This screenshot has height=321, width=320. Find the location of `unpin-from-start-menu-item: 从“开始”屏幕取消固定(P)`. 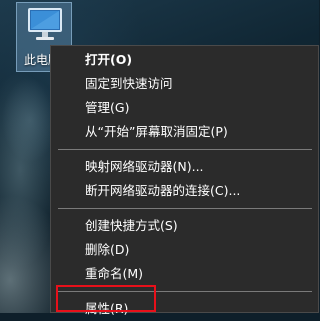

unpin-from-start-menu-item: 从“开始”屏幕取消固定(P) is located at coordinates (184, 132).